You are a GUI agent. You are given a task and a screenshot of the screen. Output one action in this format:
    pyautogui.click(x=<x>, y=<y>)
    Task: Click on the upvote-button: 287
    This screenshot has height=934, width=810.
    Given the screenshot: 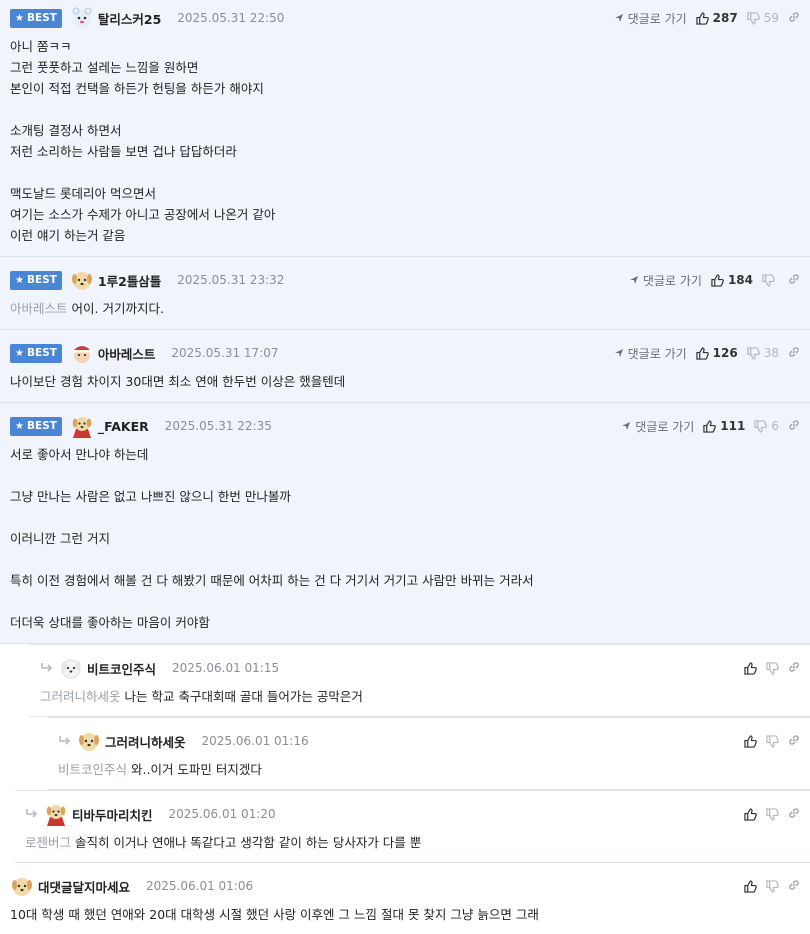 What is the action you would take?
    pyautogui.click(x=716, y=18)
    